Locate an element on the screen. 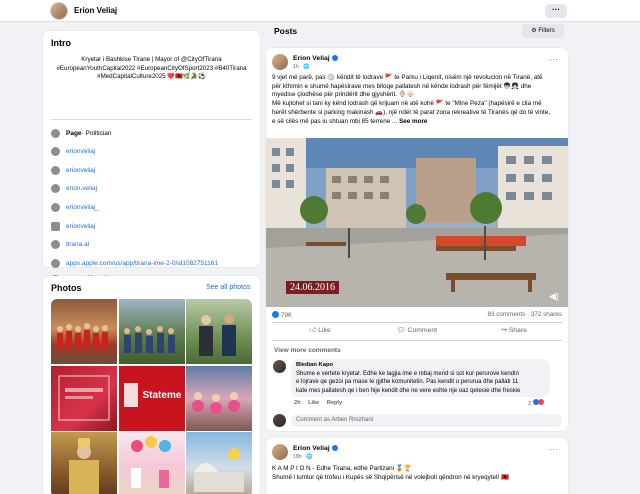 This screenshot has height=494, width=640. intro-category-value: · Politician is located at coordinates (96, 133).